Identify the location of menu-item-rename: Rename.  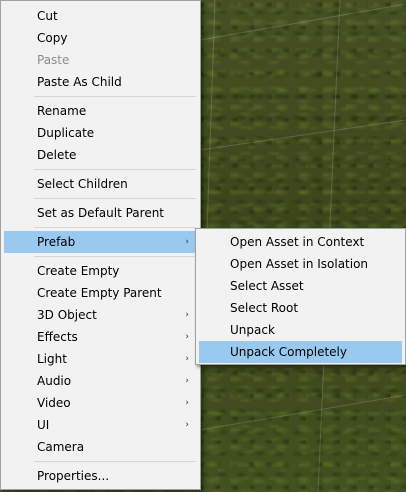
(100, 111).